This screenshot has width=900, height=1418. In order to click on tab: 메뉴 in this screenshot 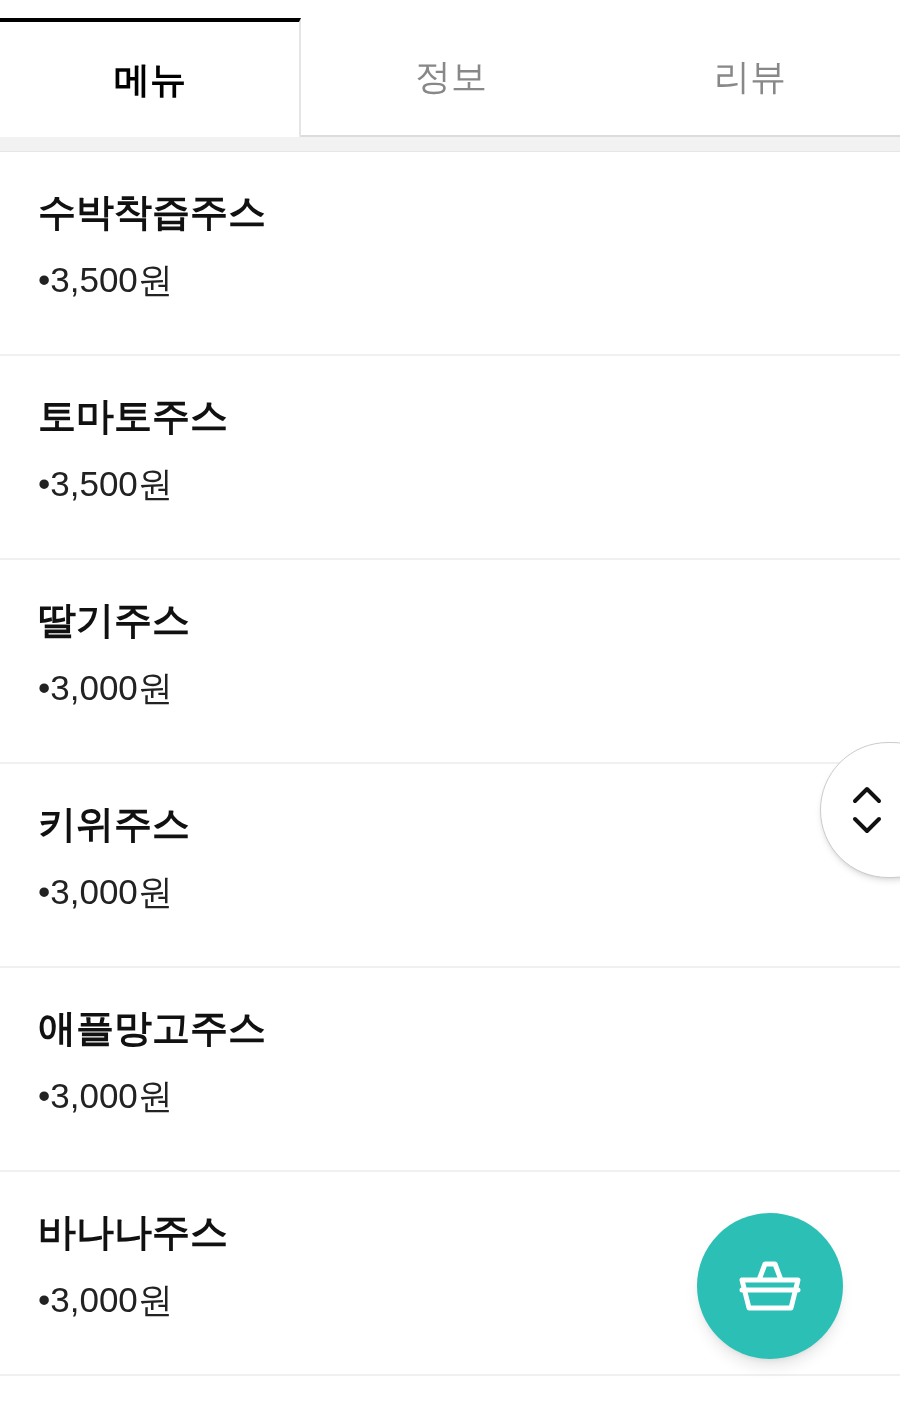, I will do `click(151, 77)`.